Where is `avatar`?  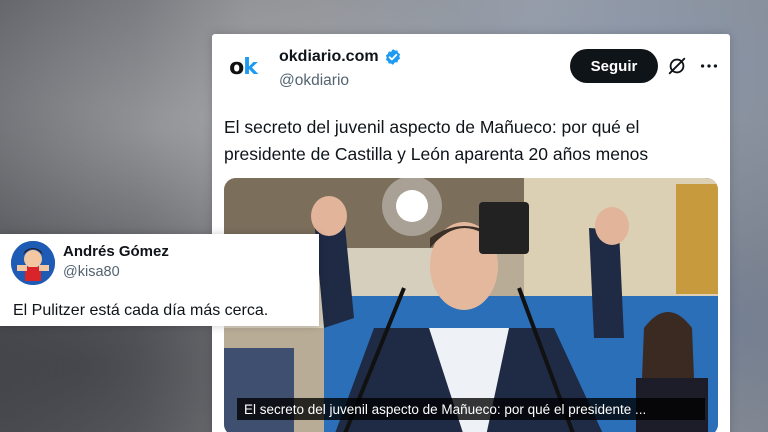
avatar is located at coordinates (33, 263).